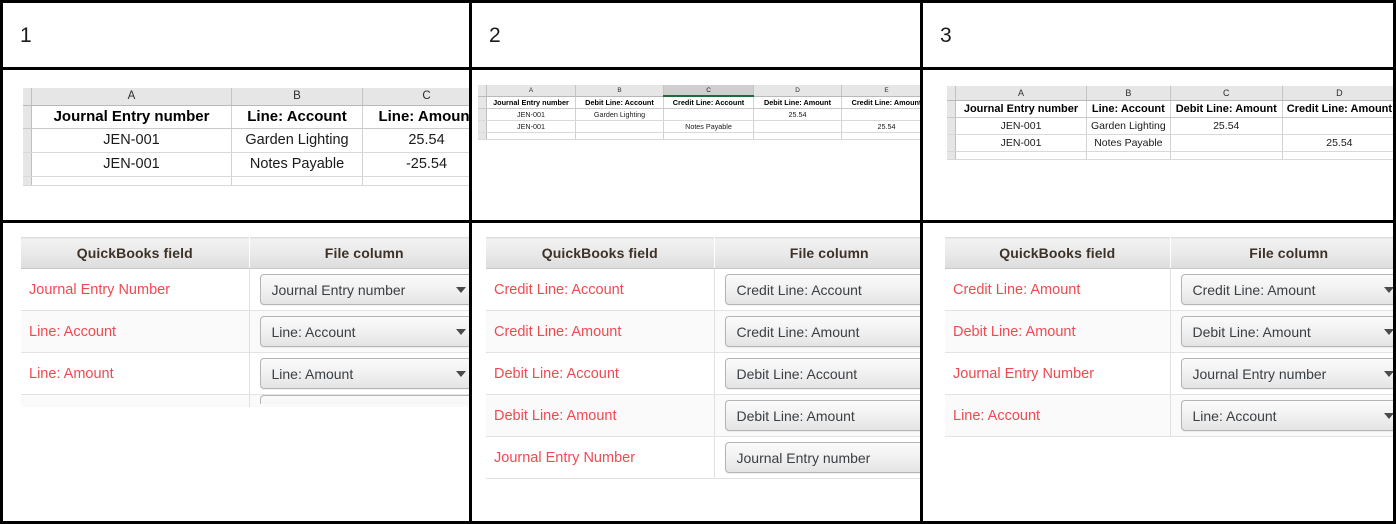 This screenshot has height=524, width=1396. What do you see at coordinates (708, 91) in the screenshot?
I see `column-header-c-selected: C` at bounding box center [708, 91].